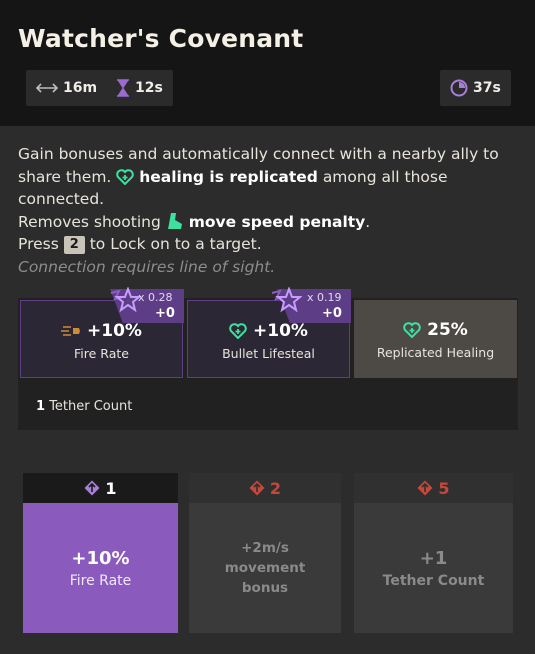 This screenshot has height=654, width=535. I want to click on stat-replicated-healing: 25% Replicated Healing, so click(435, 339).